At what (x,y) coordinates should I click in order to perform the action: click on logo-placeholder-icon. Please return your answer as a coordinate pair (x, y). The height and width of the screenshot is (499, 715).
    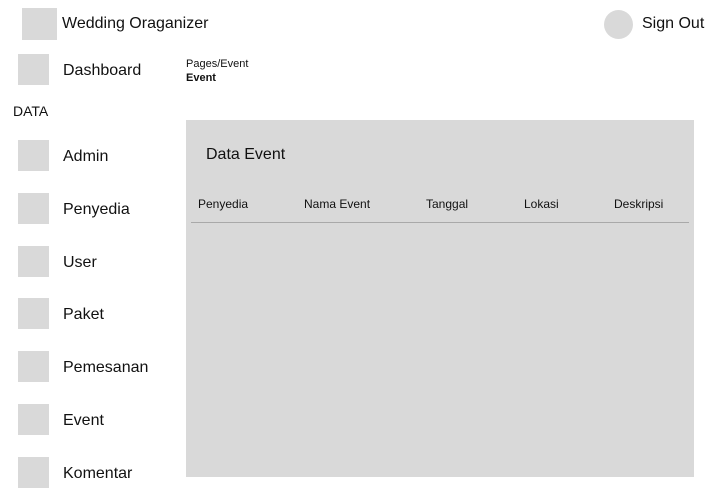
    Looking at the image, I should click on (39, 24).